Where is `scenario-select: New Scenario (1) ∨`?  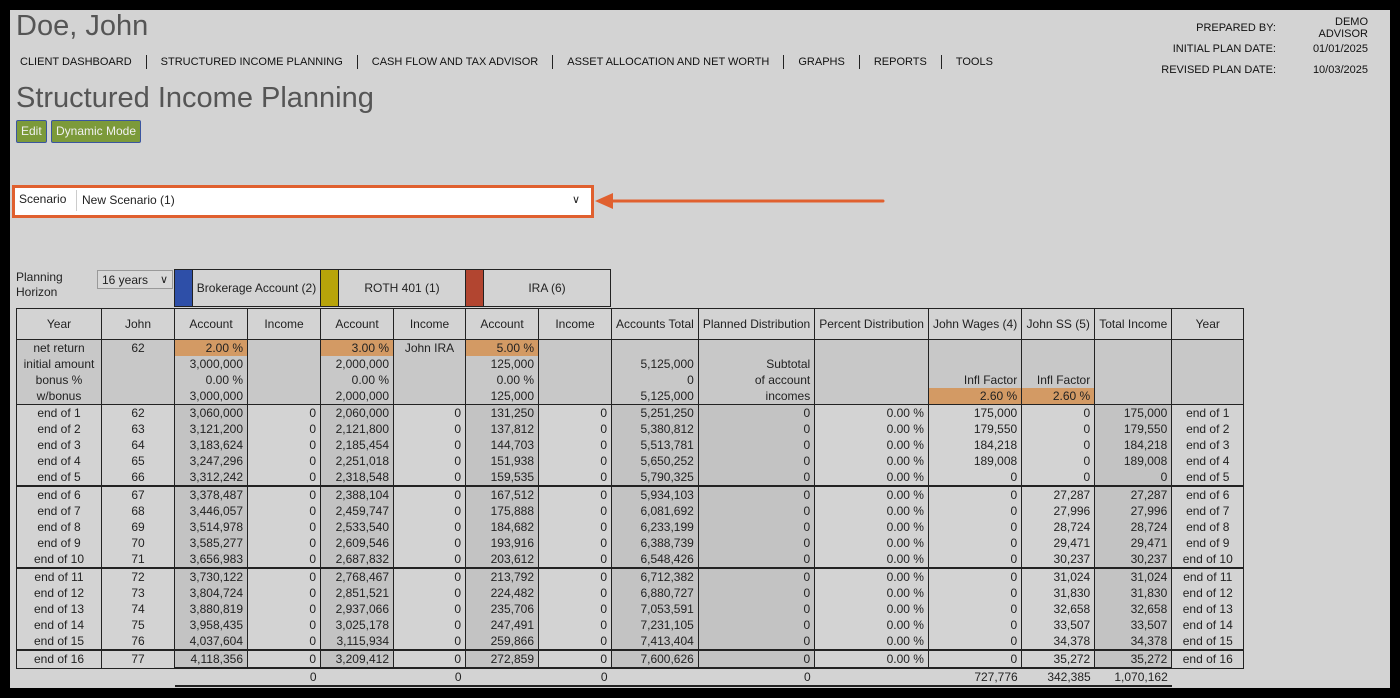
scenario-select: New Scenario (1) ∨ is located at coordinates (331, 200).